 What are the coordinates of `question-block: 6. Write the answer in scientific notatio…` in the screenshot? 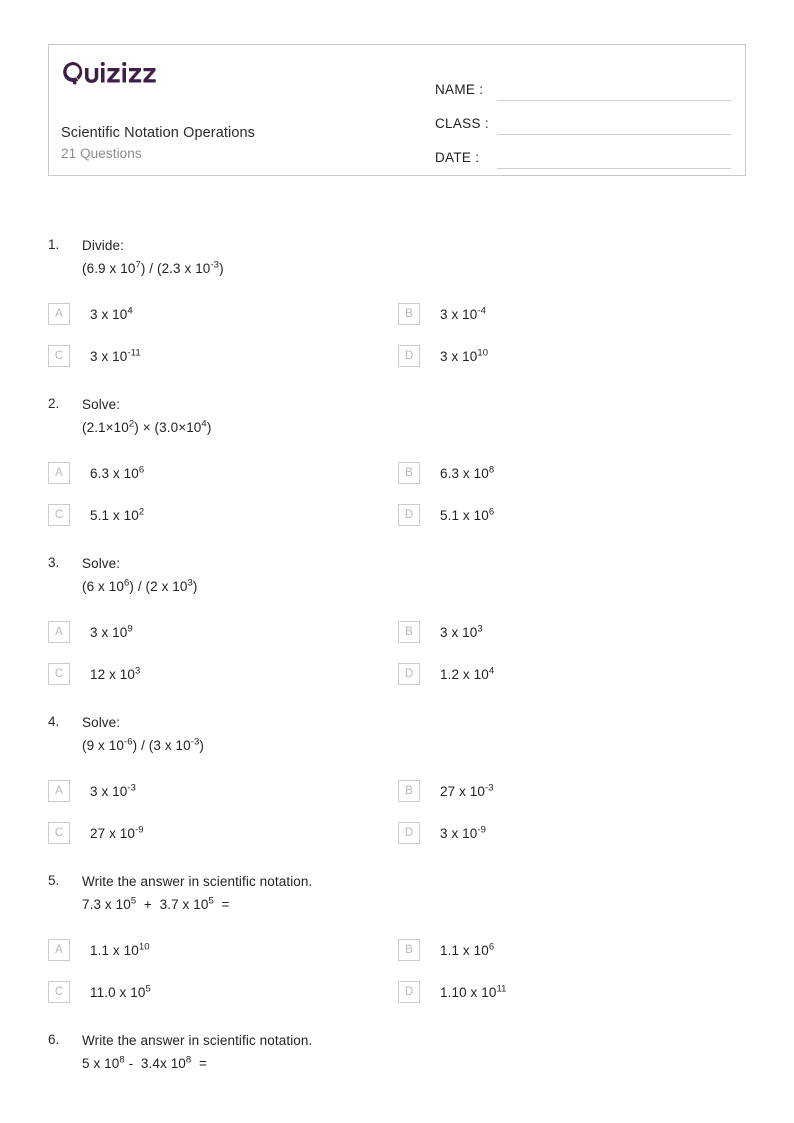 It's located at (397, 1052).